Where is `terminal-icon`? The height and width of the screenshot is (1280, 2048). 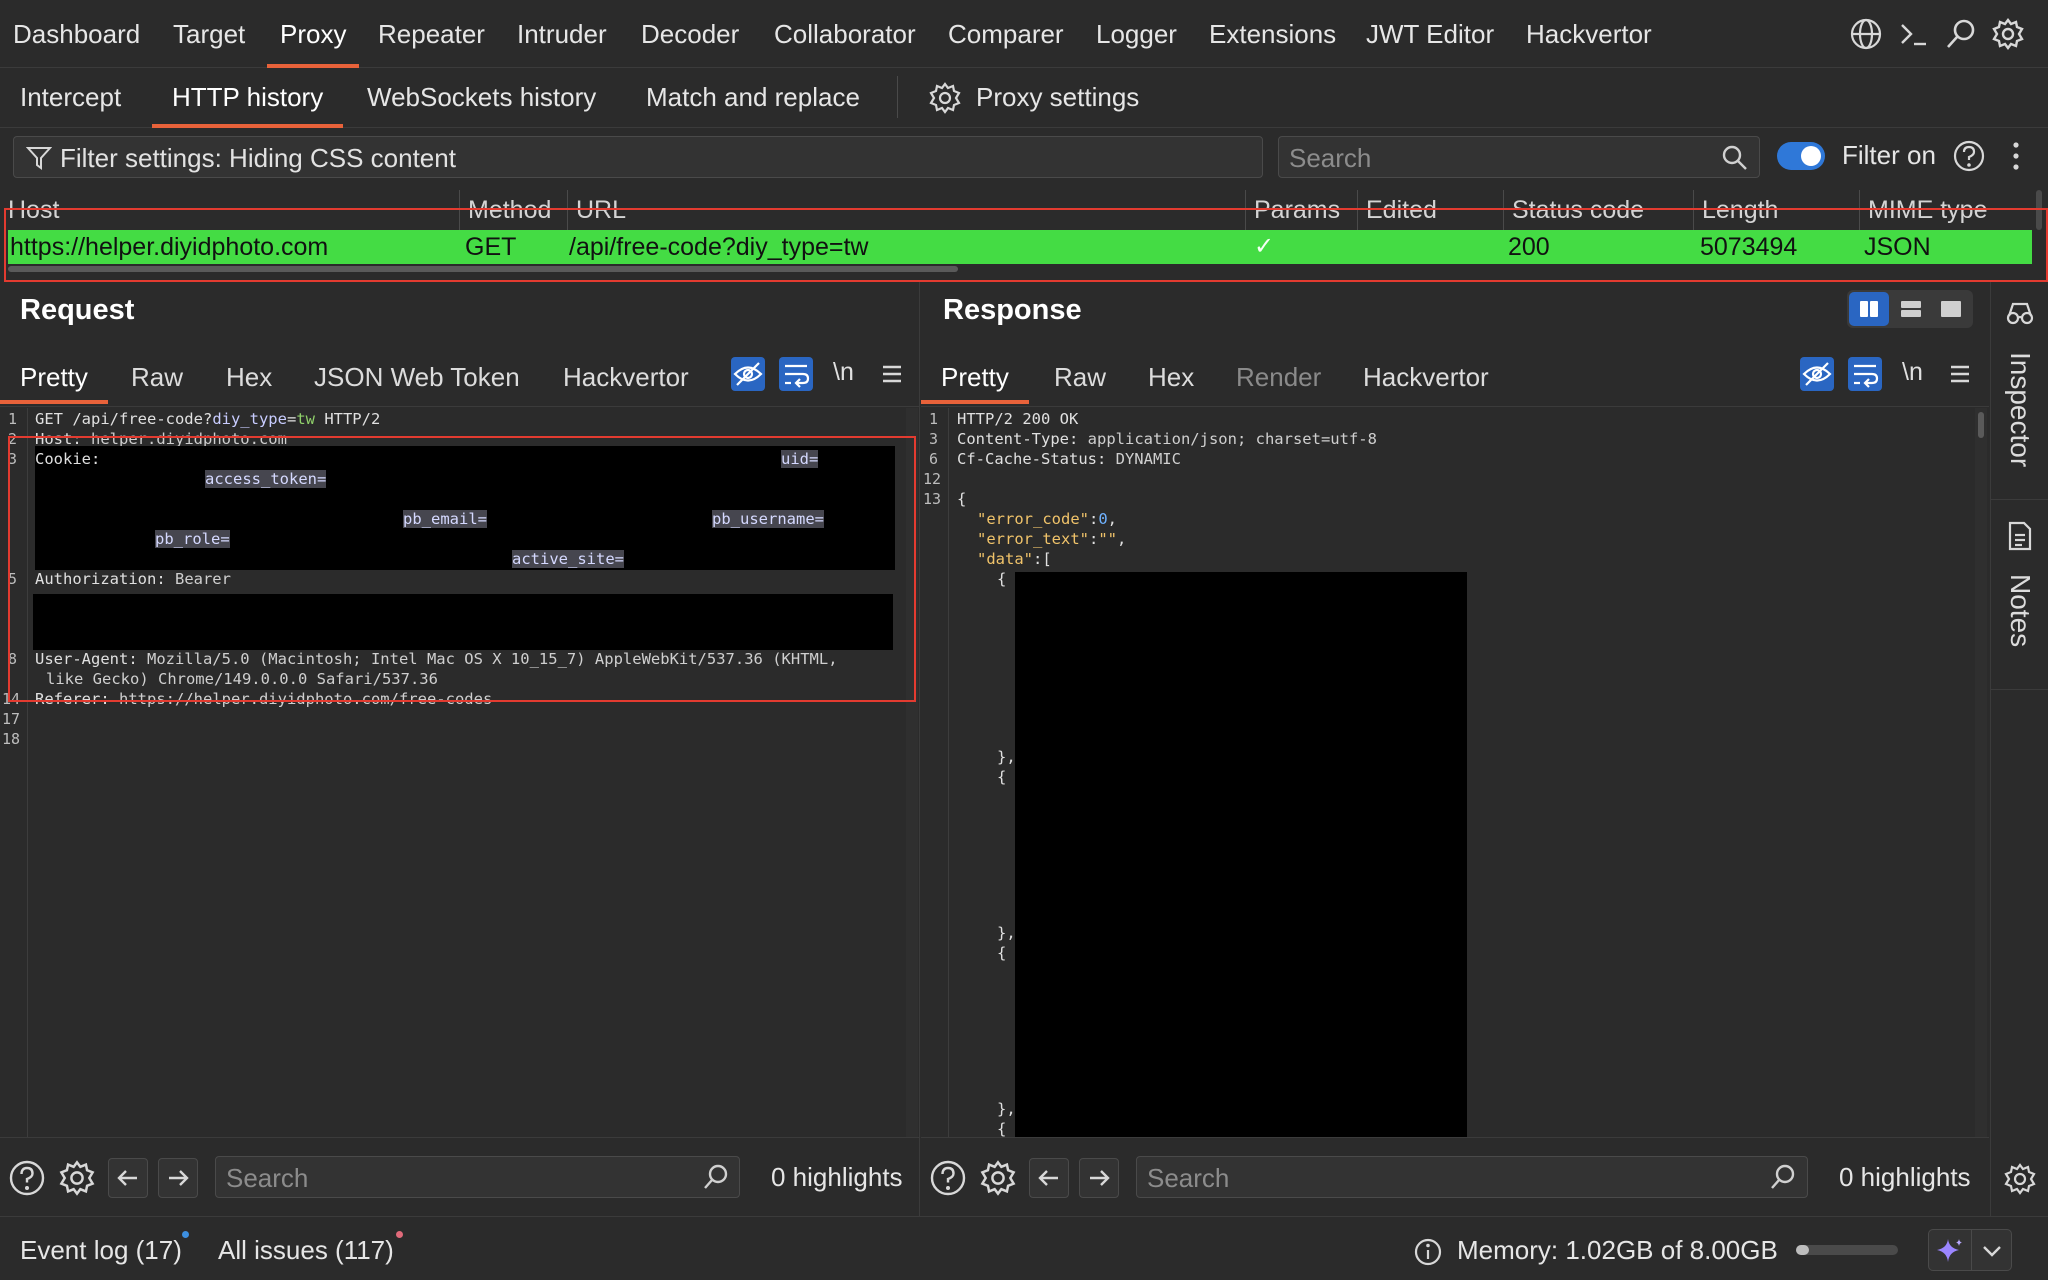
terminal-icon is located at coordinates (1914, 34).